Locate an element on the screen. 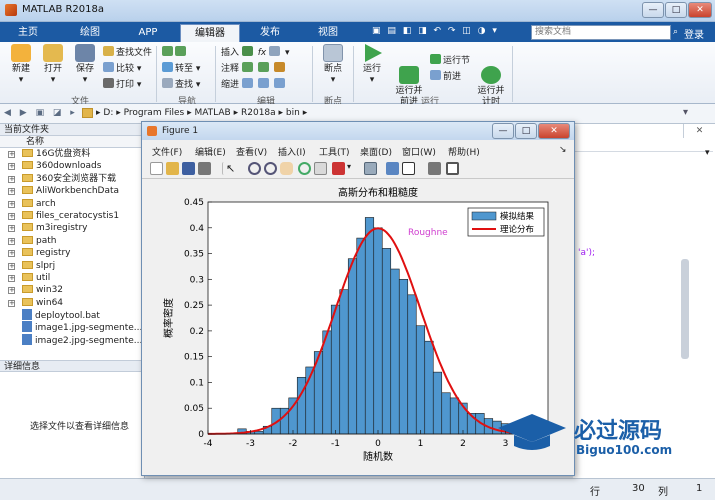  brush-dropdown-icon: ▾ is located at coordinates (351, 168).